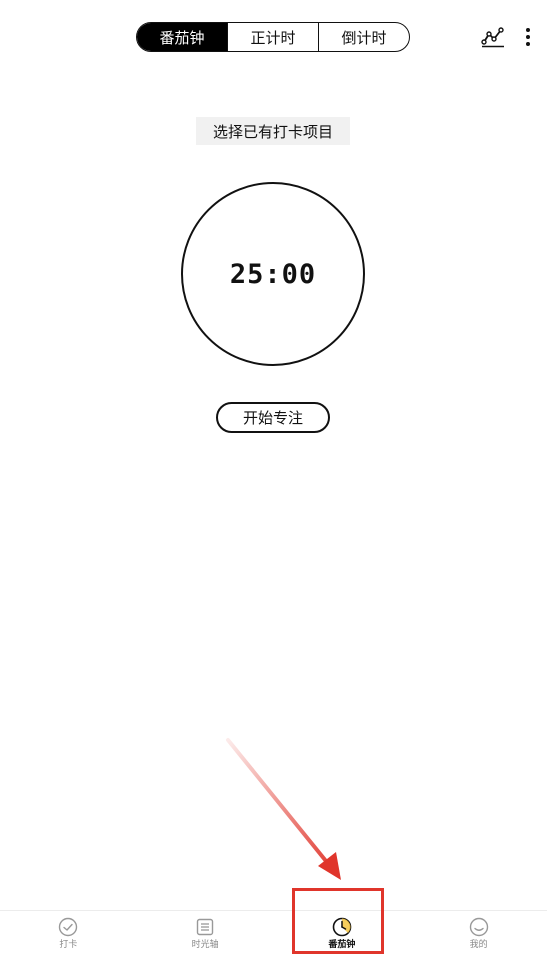 This screenshot has width=547, height=956. I want to click on nav-label-timeline: 时光轴, so click(205, 945).